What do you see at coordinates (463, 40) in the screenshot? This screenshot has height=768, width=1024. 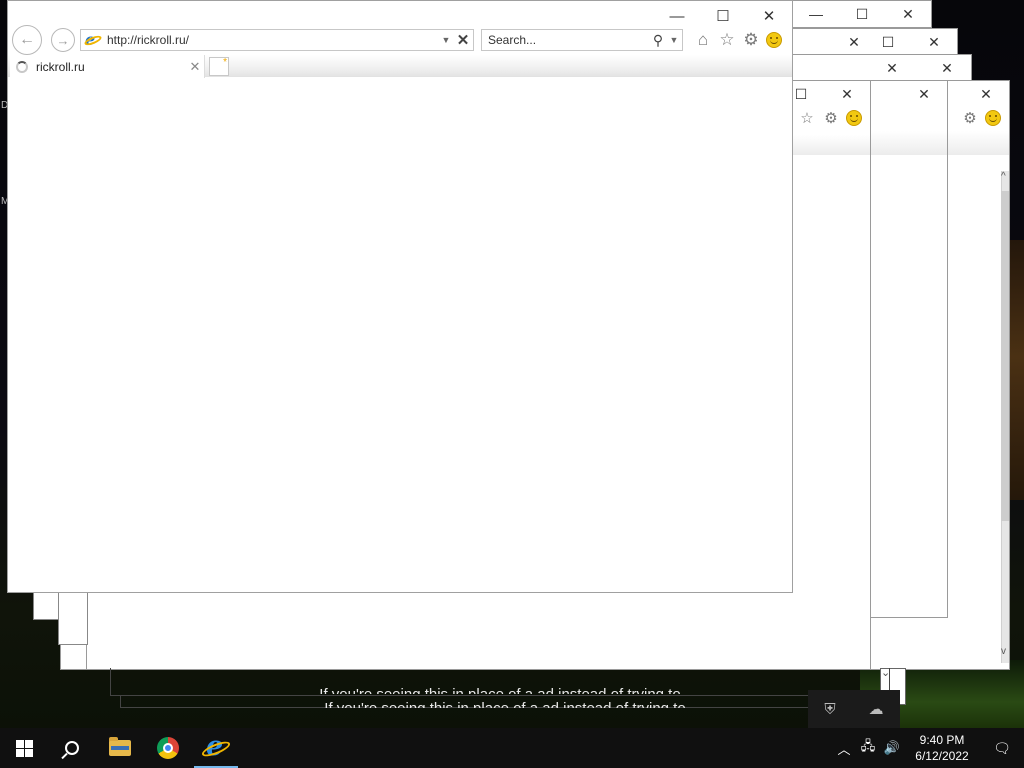 I see `stop-loading-icon: ✕` at bounding box center [463, 40].